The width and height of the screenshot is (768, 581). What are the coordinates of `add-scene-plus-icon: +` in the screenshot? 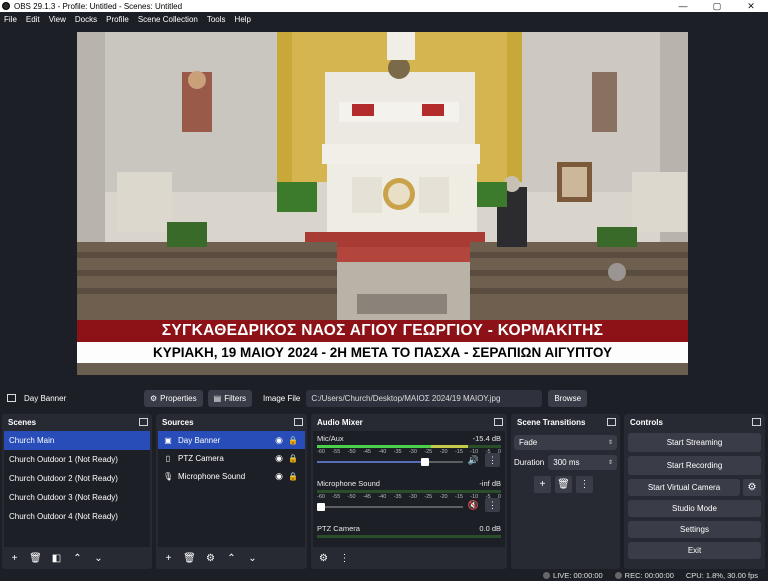 It's located at (14, 558).